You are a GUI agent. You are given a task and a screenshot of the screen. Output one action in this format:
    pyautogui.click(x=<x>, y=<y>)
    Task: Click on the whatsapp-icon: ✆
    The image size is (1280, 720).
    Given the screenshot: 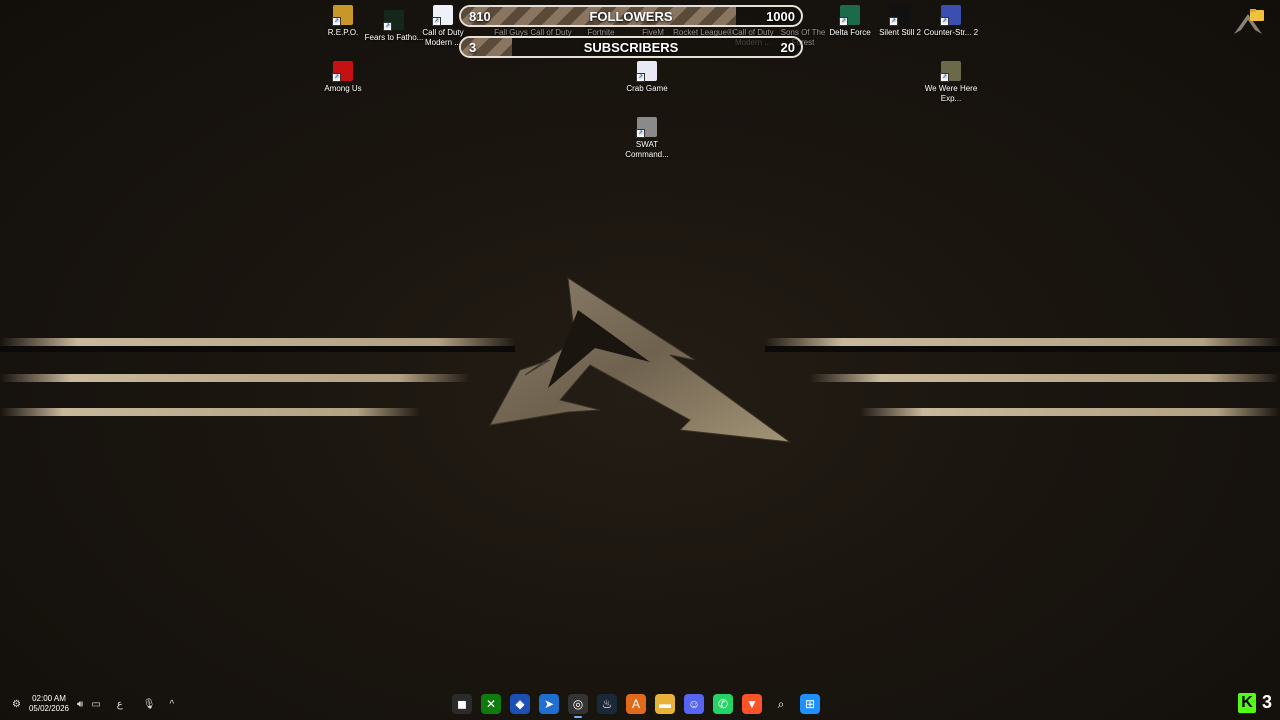 What is the action you would take?
    pyautogui.click(x=723, y=704)
    